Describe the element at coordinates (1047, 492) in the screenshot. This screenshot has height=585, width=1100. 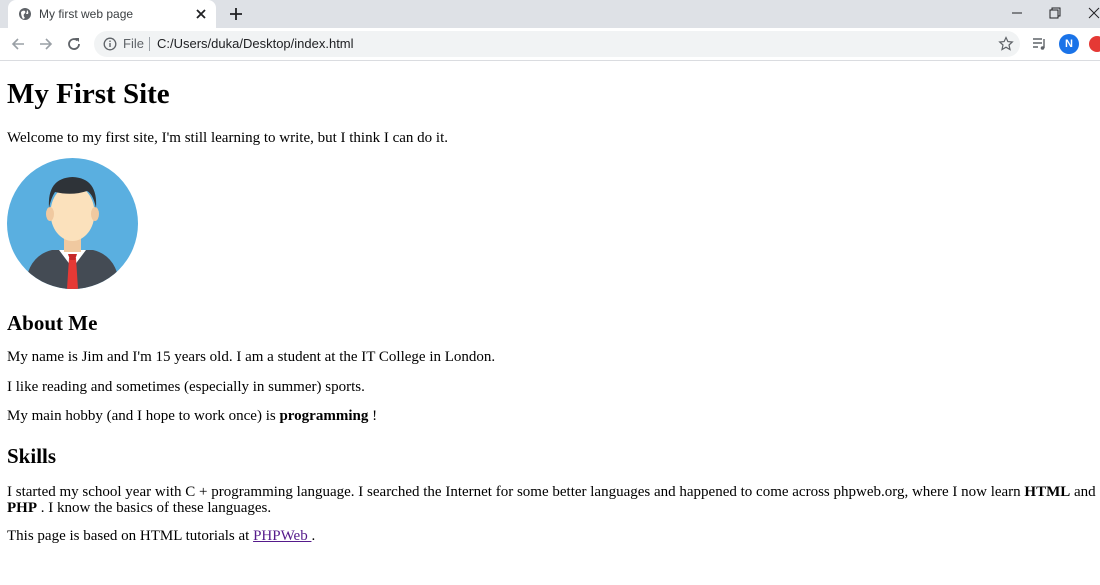
I see `skills-html: HTML` at that location.